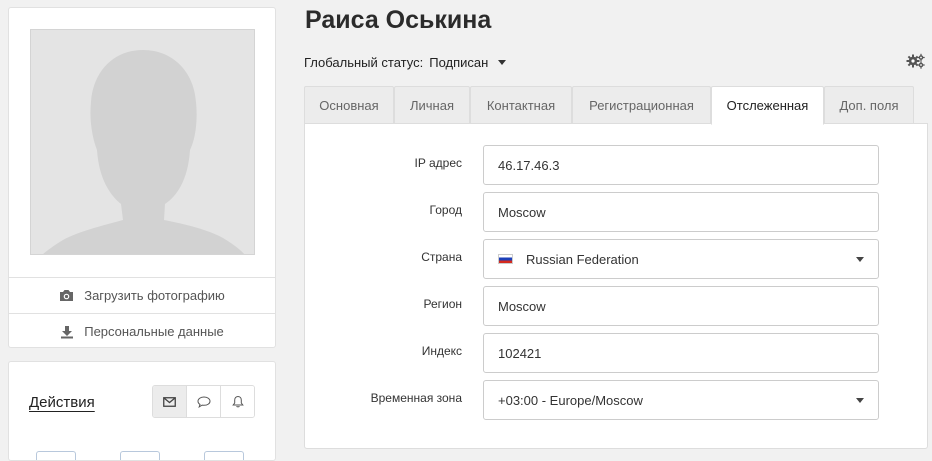 This screenshot has height=461, width=932. What do you see at coordinates (441, 257) in the screenshot?
I see `country-label: Страна` at bounding box center [441, 257].